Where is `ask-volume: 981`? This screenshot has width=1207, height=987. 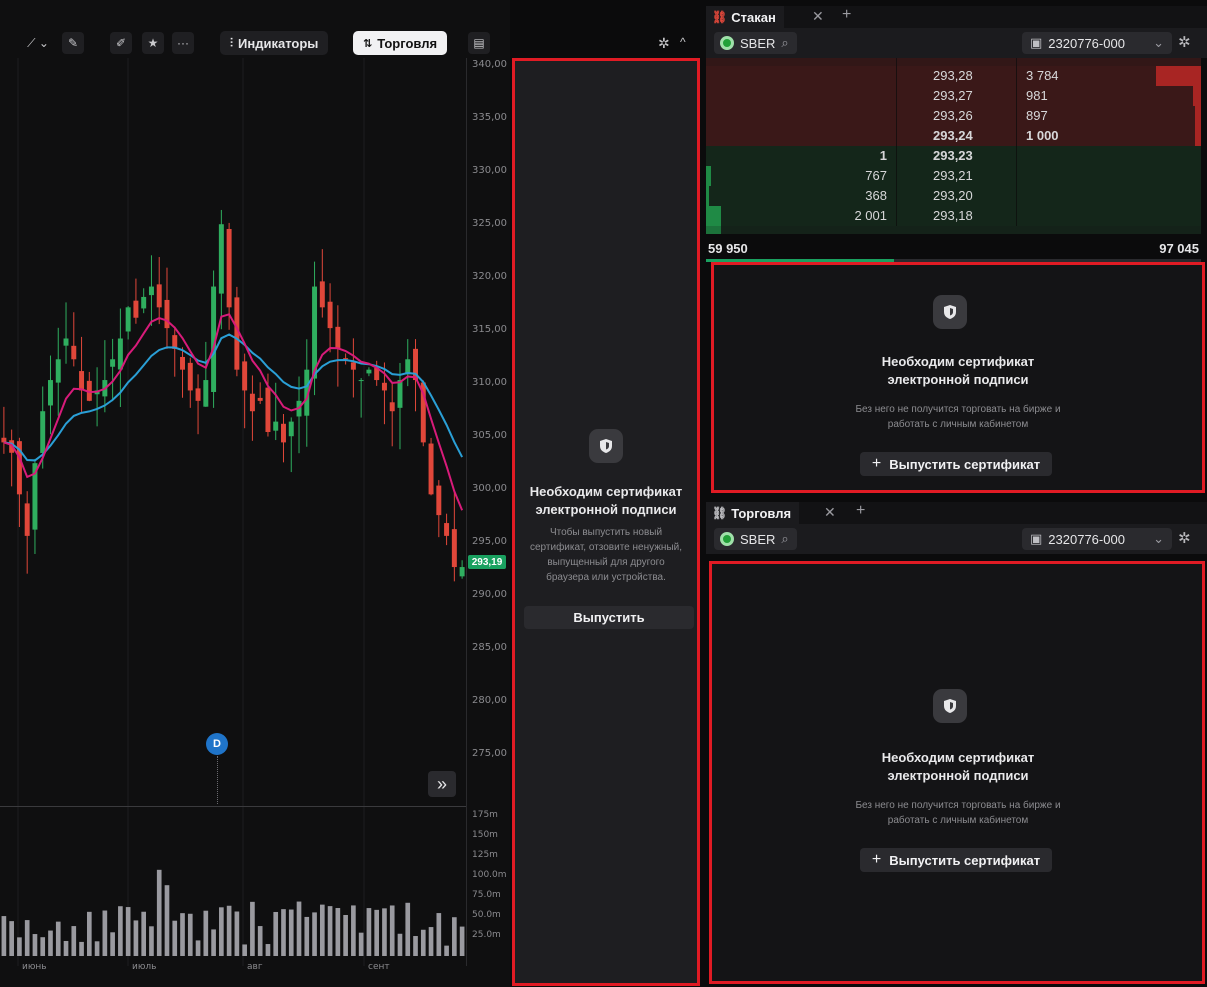 ask-volume: 981 is located at coordinates (1037, 95).